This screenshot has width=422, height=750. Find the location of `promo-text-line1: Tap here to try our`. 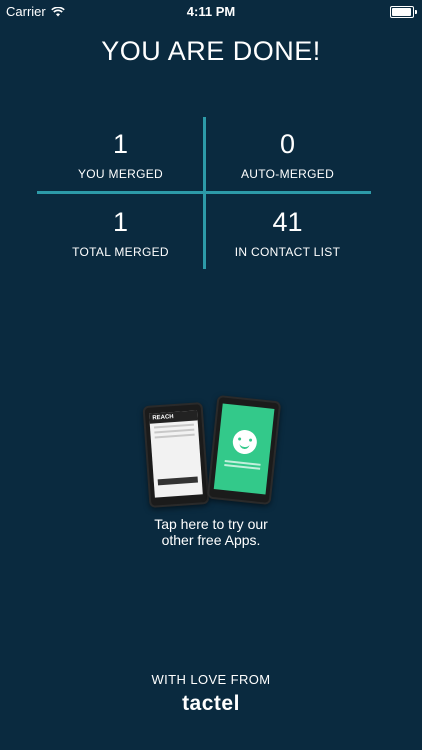

promo-text-line1: Tap here to try our is located at coordinates (211, 524).